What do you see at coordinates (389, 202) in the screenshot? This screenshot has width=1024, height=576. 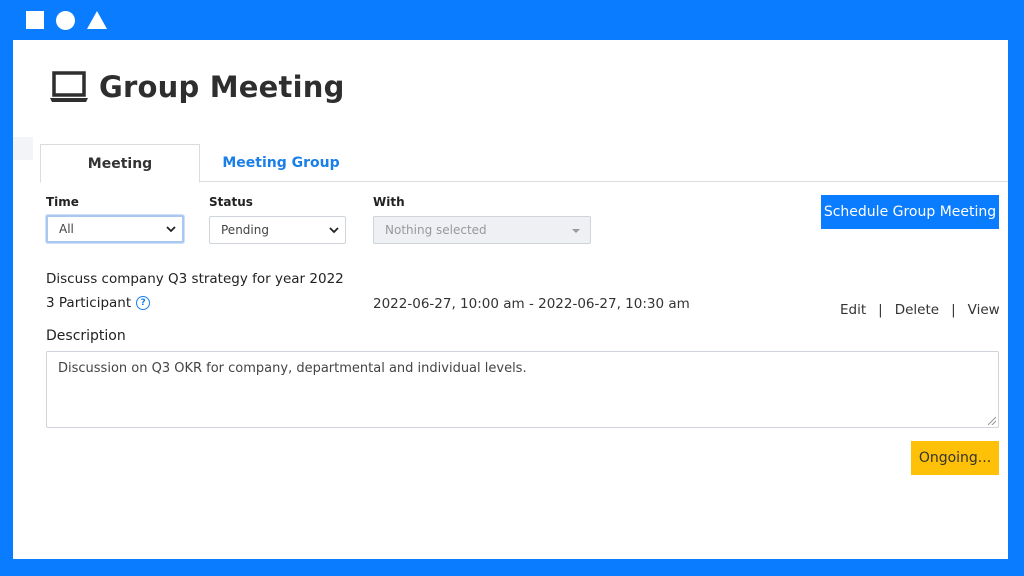 I see `with-filter-label: With` at bounding box center [389, 202].